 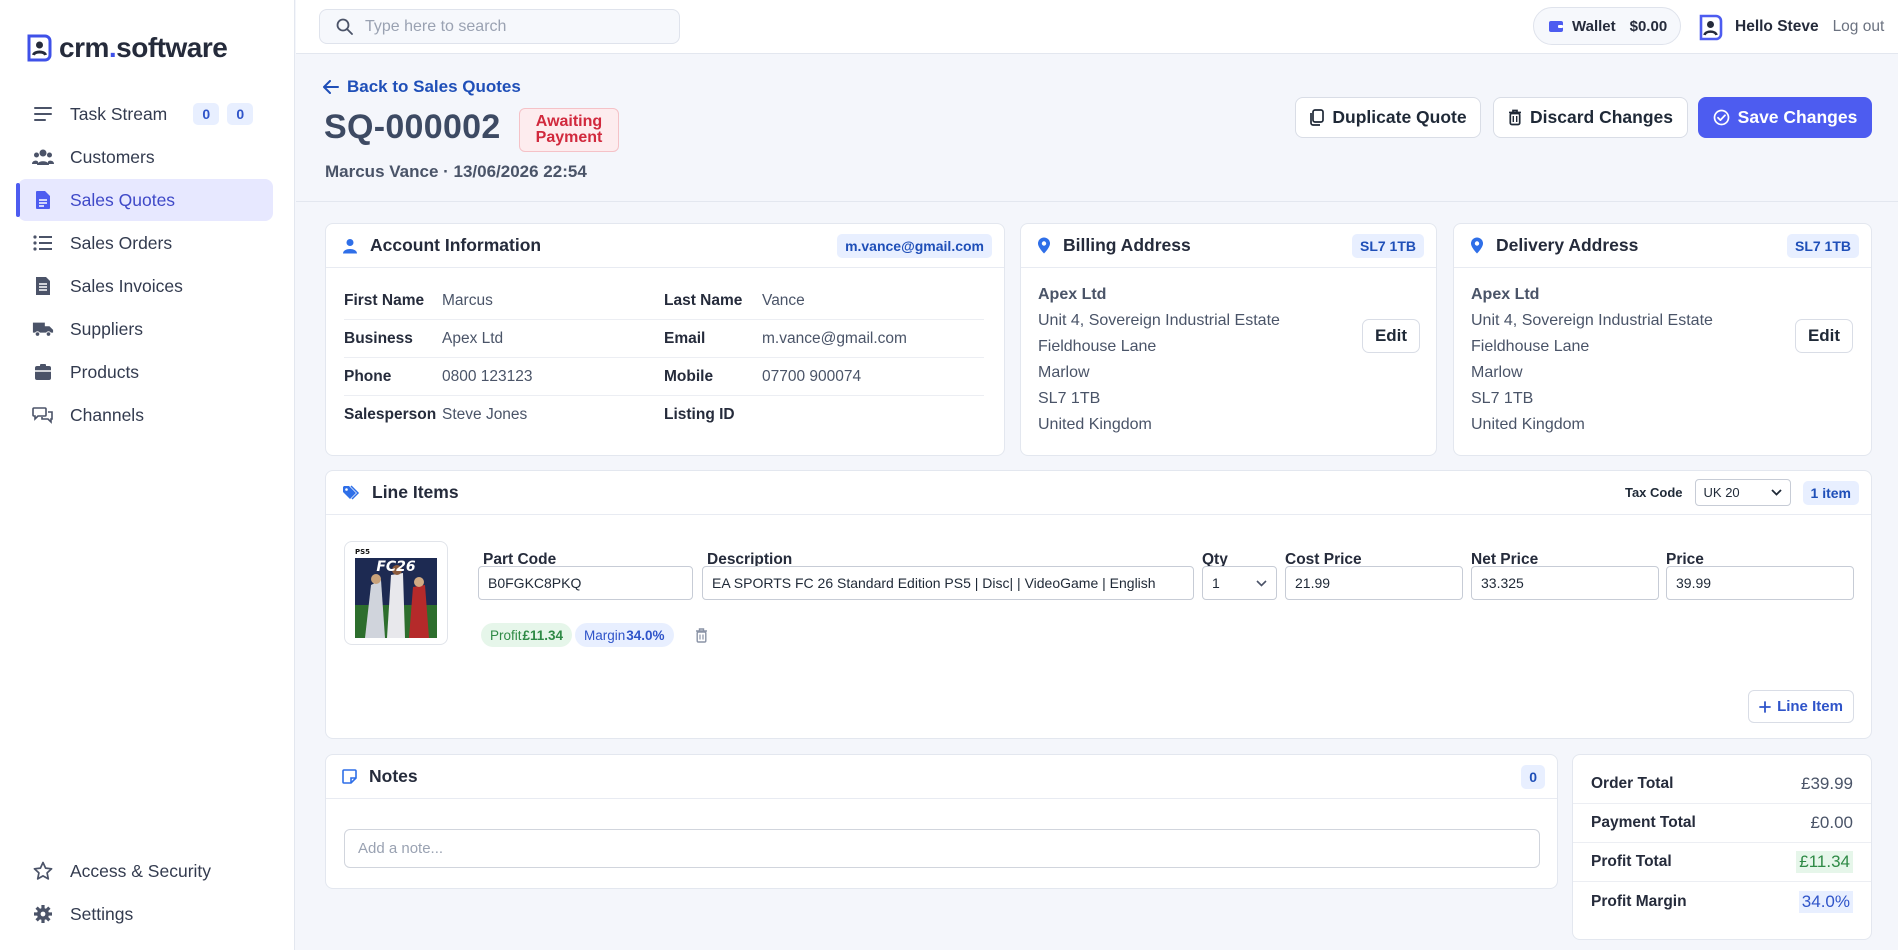 I want to click on users-icon, so click(x=43, y=157).